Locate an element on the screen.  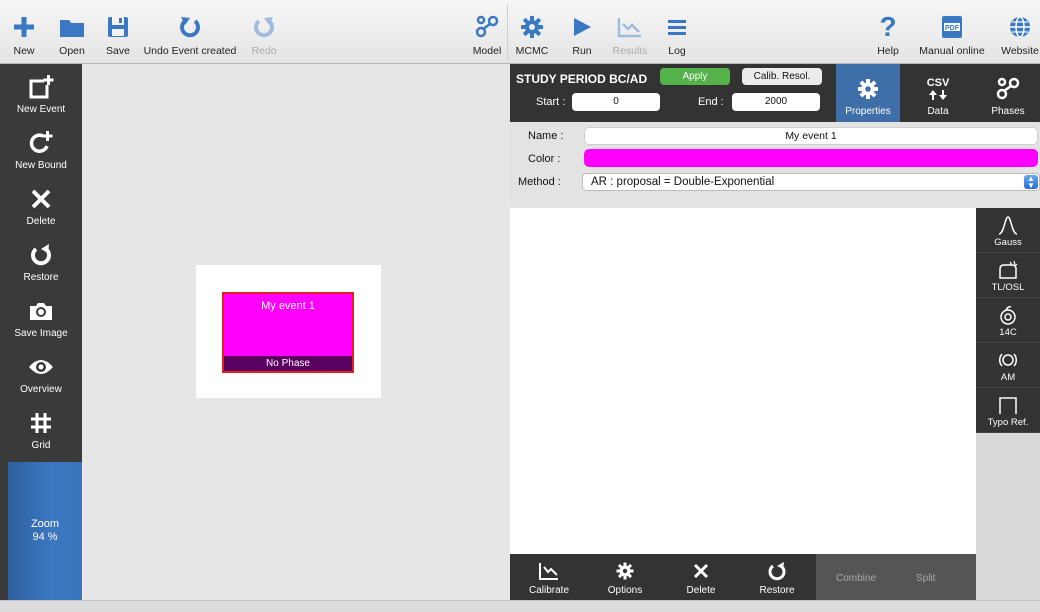
restore-date-label: Restore is located at coordinates (777, 590).